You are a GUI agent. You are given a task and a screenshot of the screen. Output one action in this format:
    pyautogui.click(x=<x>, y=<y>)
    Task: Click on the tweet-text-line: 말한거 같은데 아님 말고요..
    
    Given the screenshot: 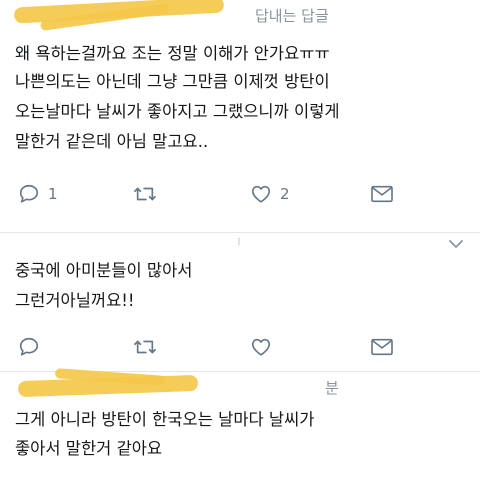 What is the action you would take?
    pyautogui.click(x=112, y=141)
    